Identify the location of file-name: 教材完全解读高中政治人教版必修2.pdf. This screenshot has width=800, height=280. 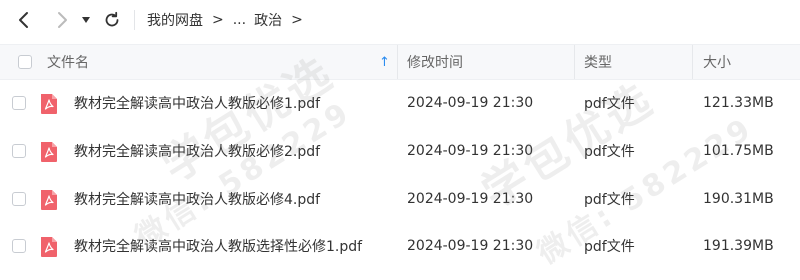
(197, 151).